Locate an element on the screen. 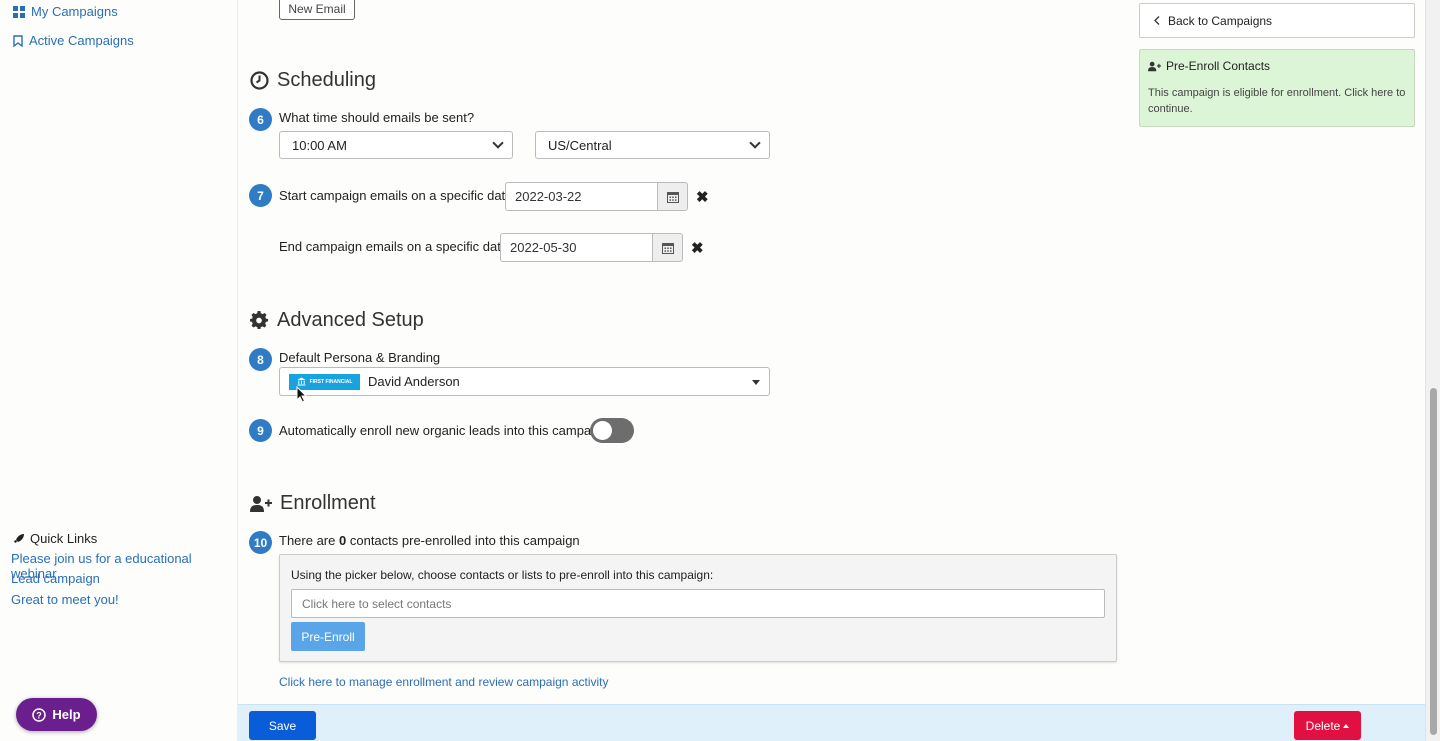 This screenshot has height=741, width=1440. sidebar-item-active-campaigns: Active Campaigns is located at coordinates (73, 40).